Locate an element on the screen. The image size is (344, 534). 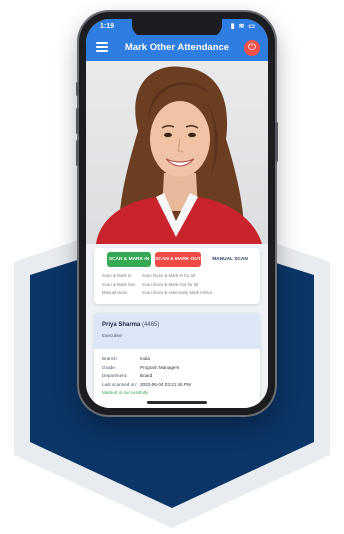
detail-value: India is located at coordinates (145, 358).